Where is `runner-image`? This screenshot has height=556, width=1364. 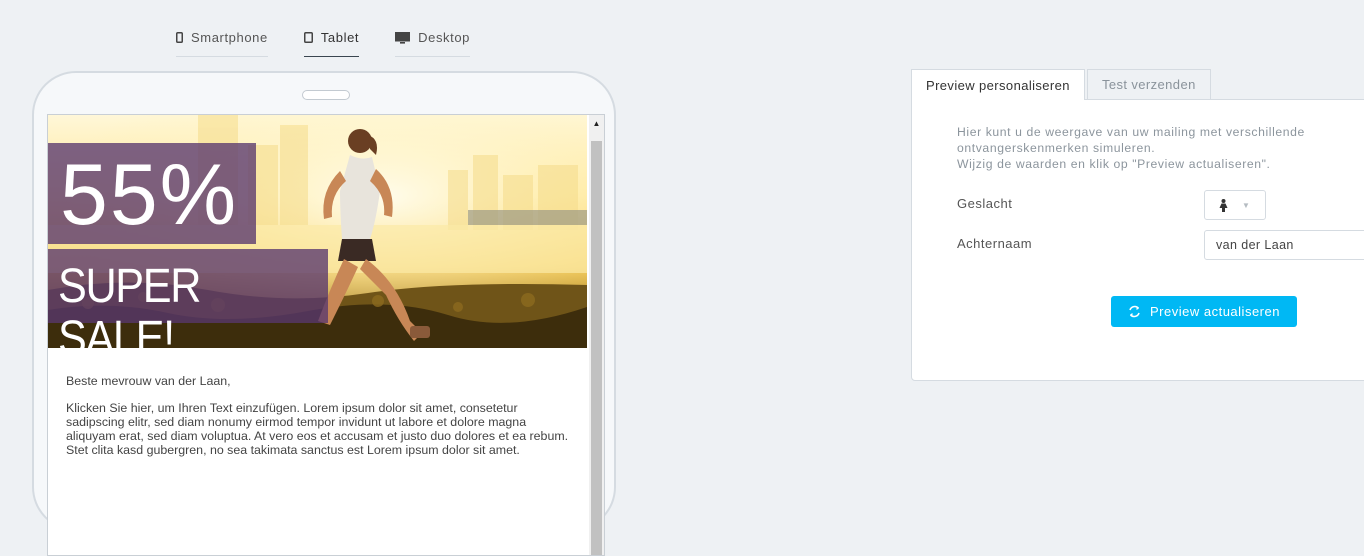 runner-image is located at coordinates (374, 235).